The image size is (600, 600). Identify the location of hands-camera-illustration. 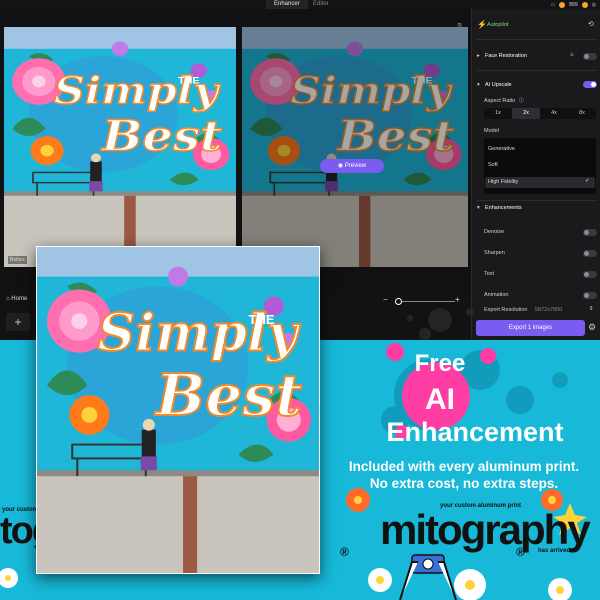
(428, 577).